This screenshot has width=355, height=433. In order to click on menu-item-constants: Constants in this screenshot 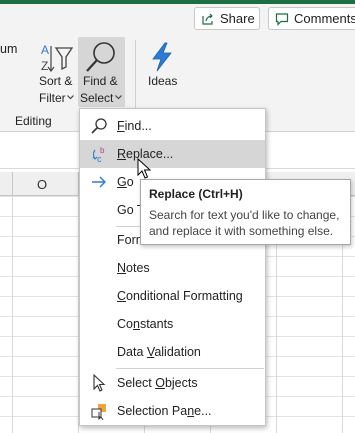, I will do `click(172, 324)`.